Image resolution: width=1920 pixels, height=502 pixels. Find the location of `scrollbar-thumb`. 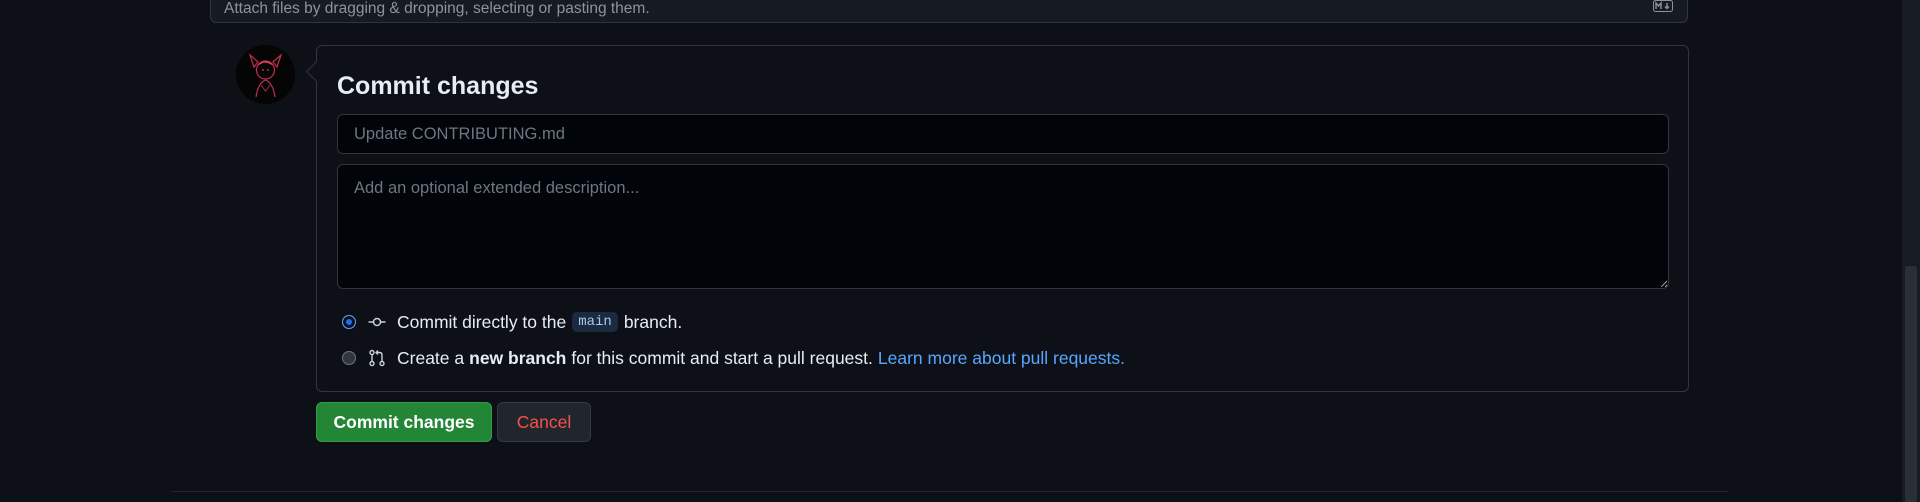

scrollbar-thumb is located at coordinates (1911, 384).